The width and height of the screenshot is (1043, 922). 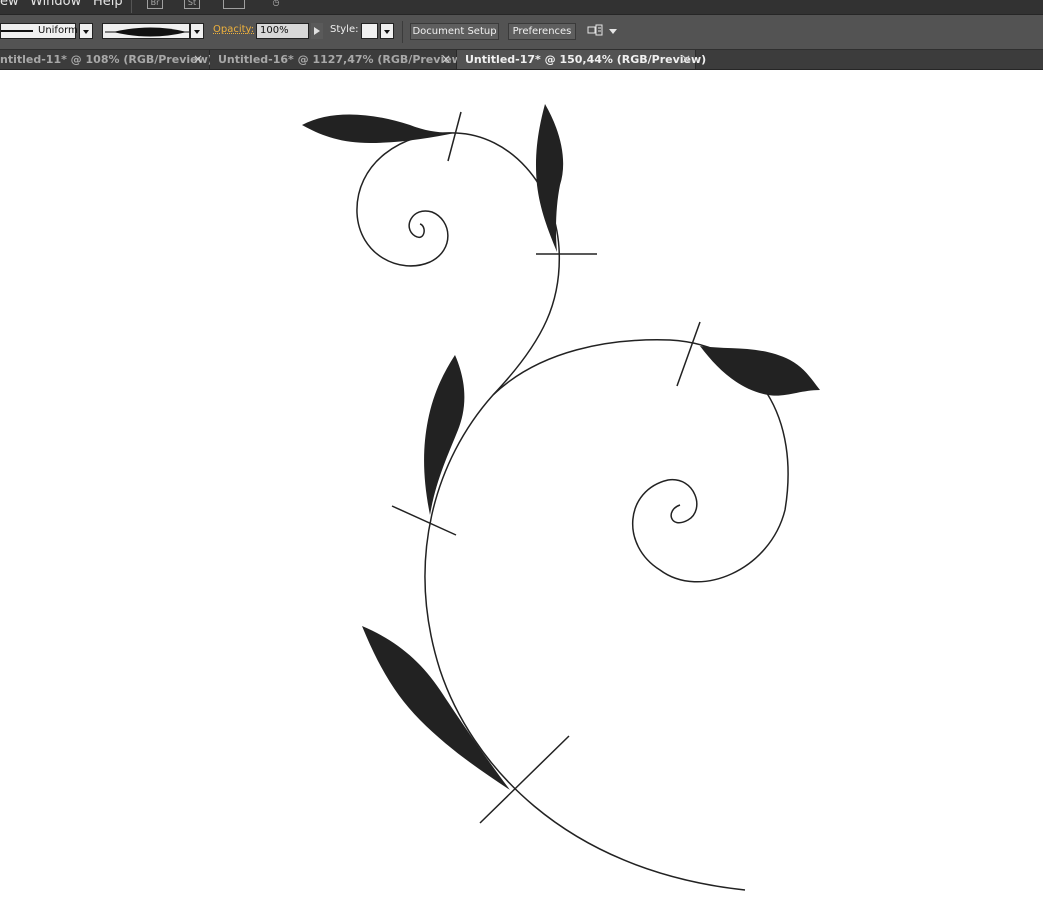 I want to click on opacity-slider-button, so click(x=317, y=31).